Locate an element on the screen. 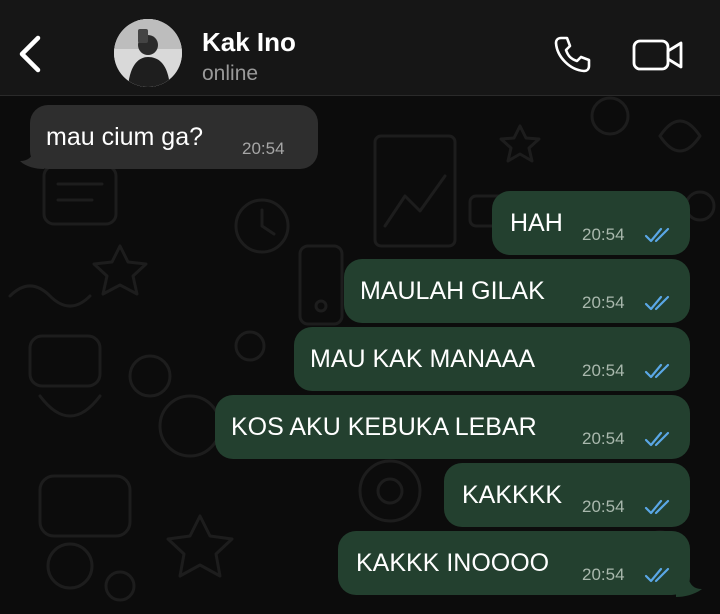 The image size is (720, 614). message-text: mau cium ga? is located at coordinates (125, 137).